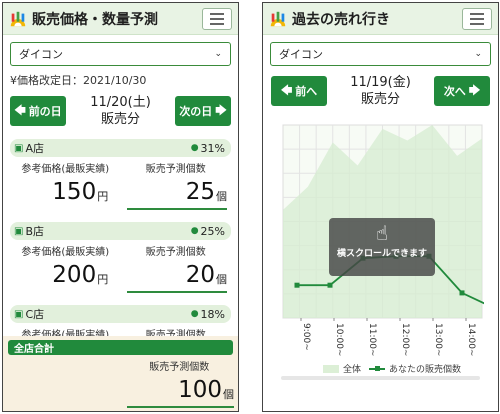 This screenshot has width=500, height=414. I want to click on legend-swatch-yours, so click(377, 368).